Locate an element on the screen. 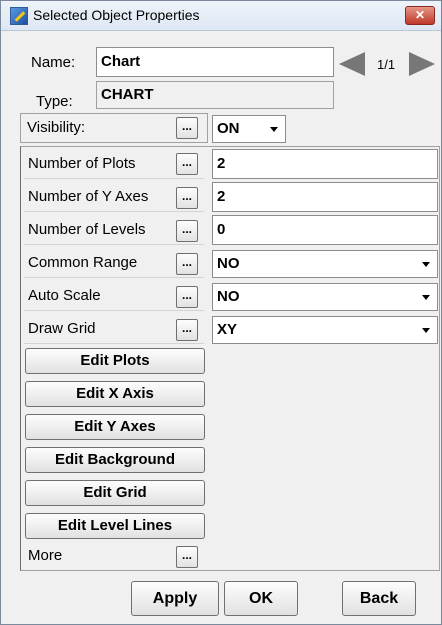 Image resolution: width=442 pixels, height=625 pixels. type-value: CHART is located at coordinates (215, 95).